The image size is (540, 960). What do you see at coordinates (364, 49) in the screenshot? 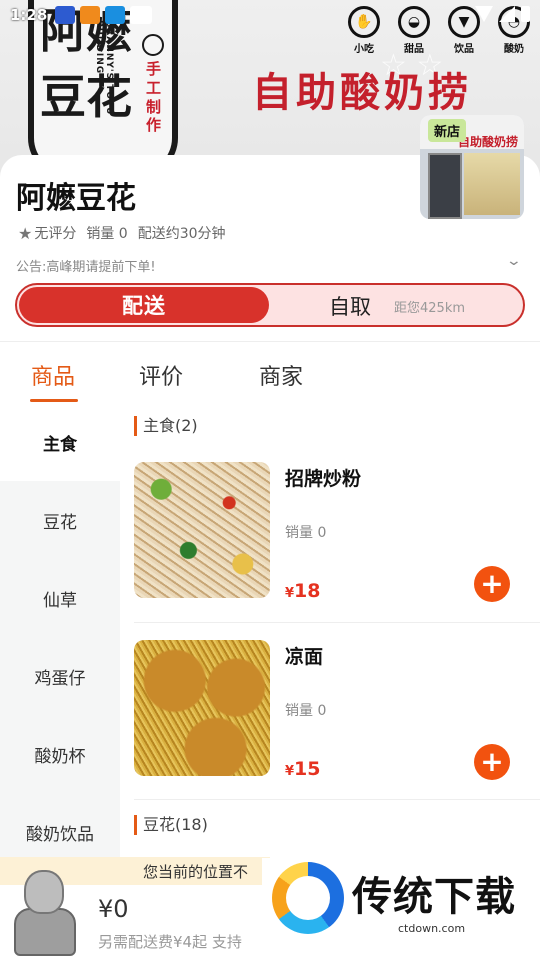
I see `snack-label: 小吃` at bounding box center [364, 49].